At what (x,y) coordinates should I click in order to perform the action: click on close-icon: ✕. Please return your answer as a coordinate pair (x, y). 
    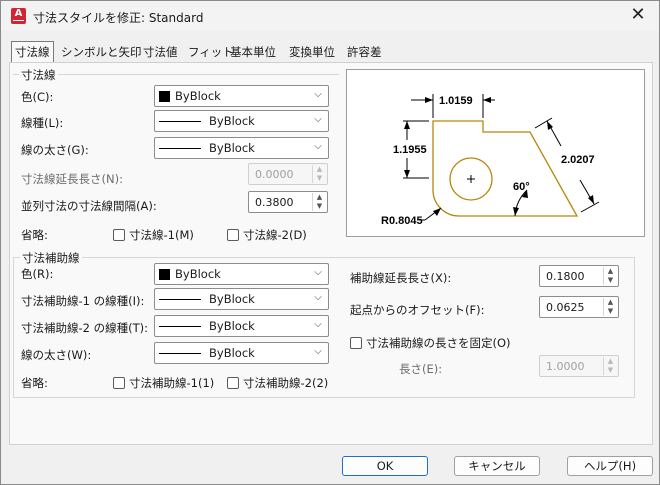
    Looking at the image, I should click on (638, 16).